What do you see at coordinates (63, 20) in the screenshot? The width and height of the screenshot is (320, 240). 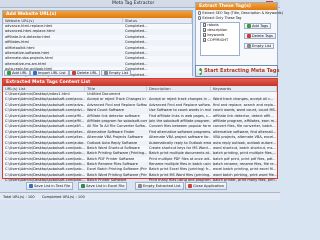 I see `column-website-url: Website URL(s)` at bounding box center [63, 20].